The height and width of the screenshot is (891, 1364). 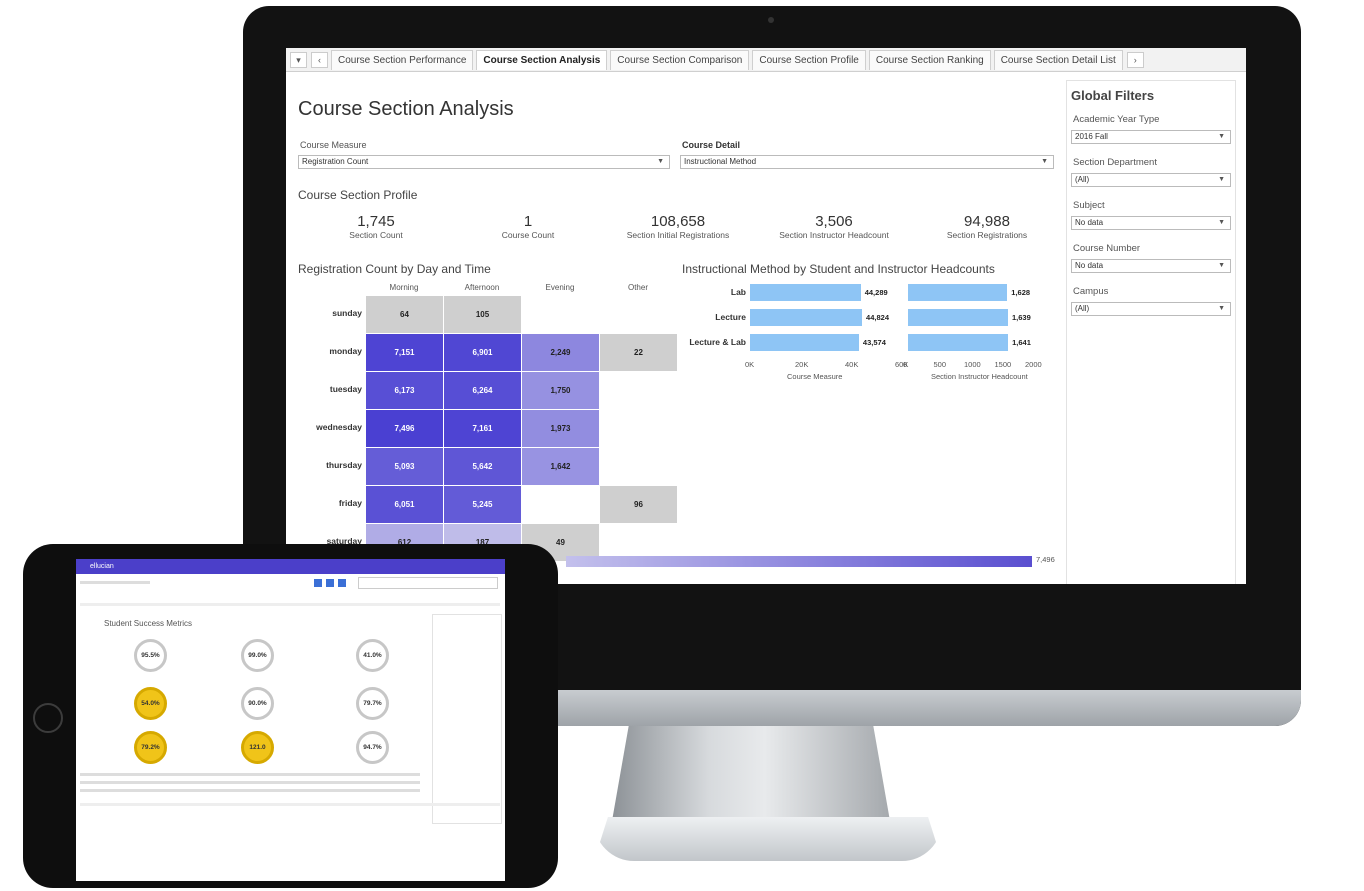 What do you see at coordinates (319, 59) in the screenshot?
I see `chevron-left-icon: ‹` at bounding box center [319, 59].